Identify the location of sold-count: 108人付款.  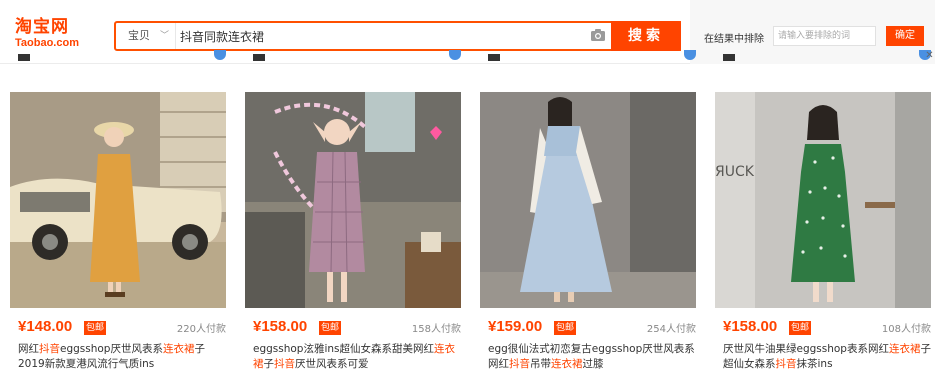
(906, 329).